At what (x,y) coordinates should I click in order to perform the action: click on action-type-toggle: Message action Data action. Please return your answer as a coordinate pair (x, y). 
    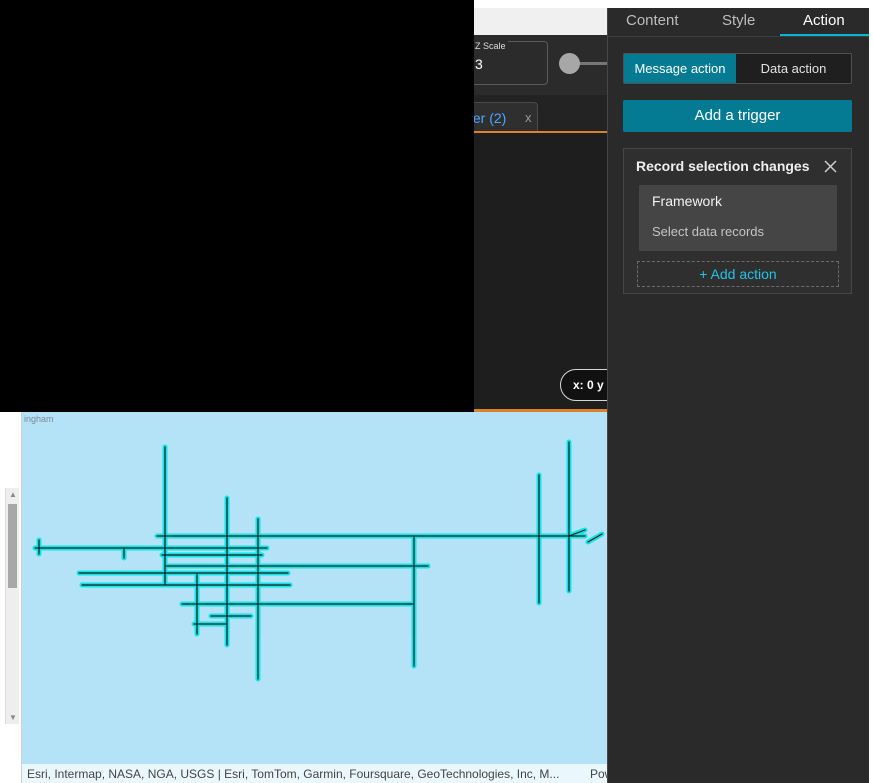
    Looking at the image, I should click on (737, 68).